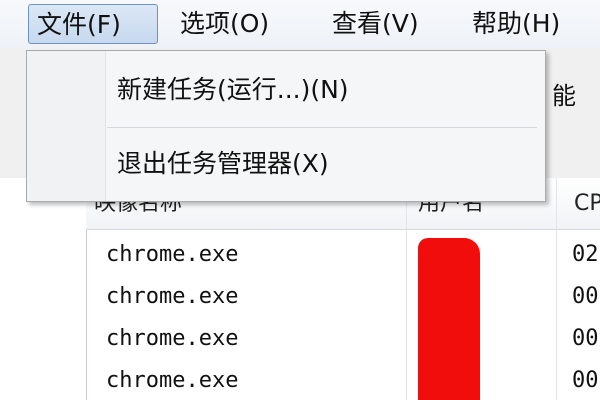 The width and height of the screenshot is (600, 400). Describe the element at coordinates (66, 126) in the screenshot. I see `menu-icon-gutter` at that location.